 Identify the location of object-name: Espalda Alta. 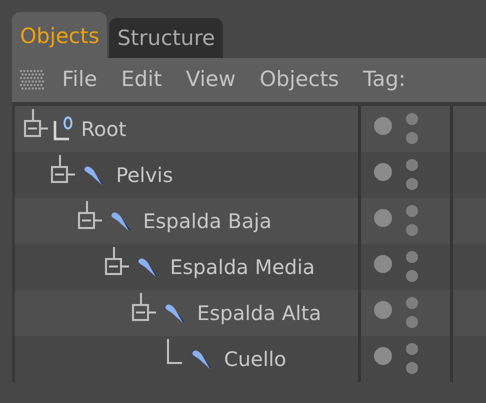
(259, 313).